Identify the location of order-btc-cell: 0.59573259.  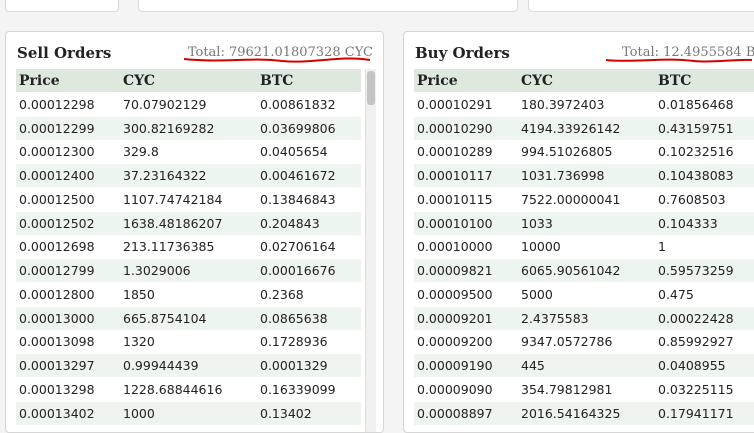
(704, 271).